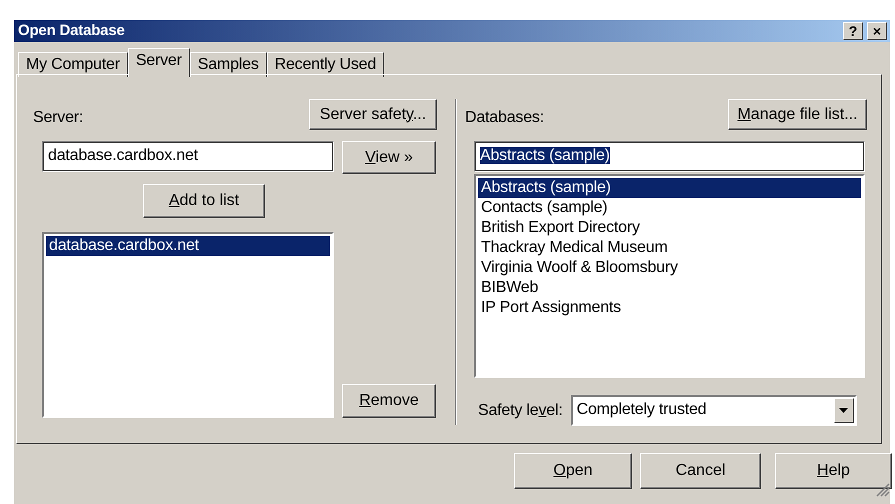 Image resolution: width=895 pixels, height=504 pixels. Describe the element at coordinates (669, 208) in the screenshot. I see `list-item: Contacts (sample)` at that location.